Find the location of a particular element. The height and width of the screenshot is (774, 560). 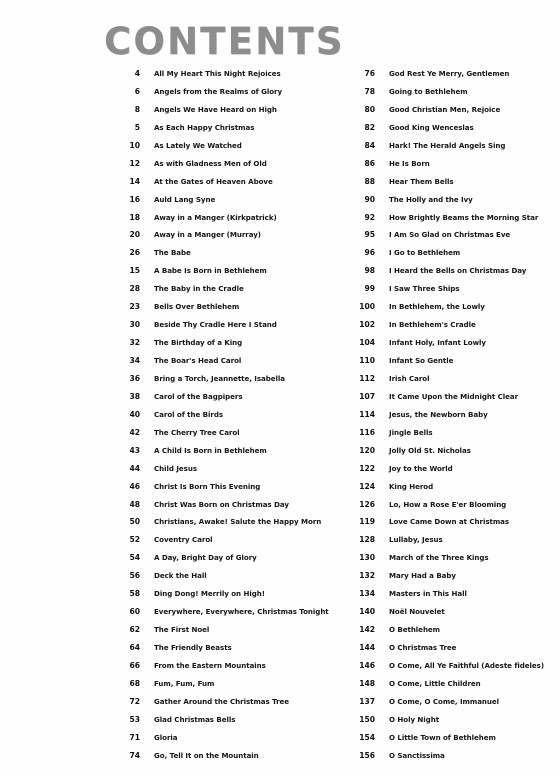

toc-entry: 26 The Babe is located at coordinates (226, 253).